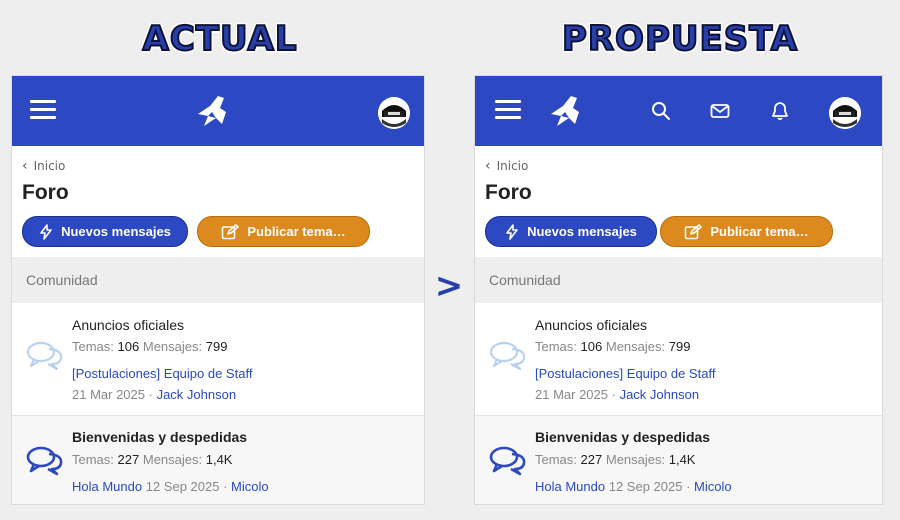 Image resolution: width=900 pixels, height=520 pixels. What do you see at coordinates (661, 111) in the screenshot?
I see `search-icon` at bounding box center [661, 111].